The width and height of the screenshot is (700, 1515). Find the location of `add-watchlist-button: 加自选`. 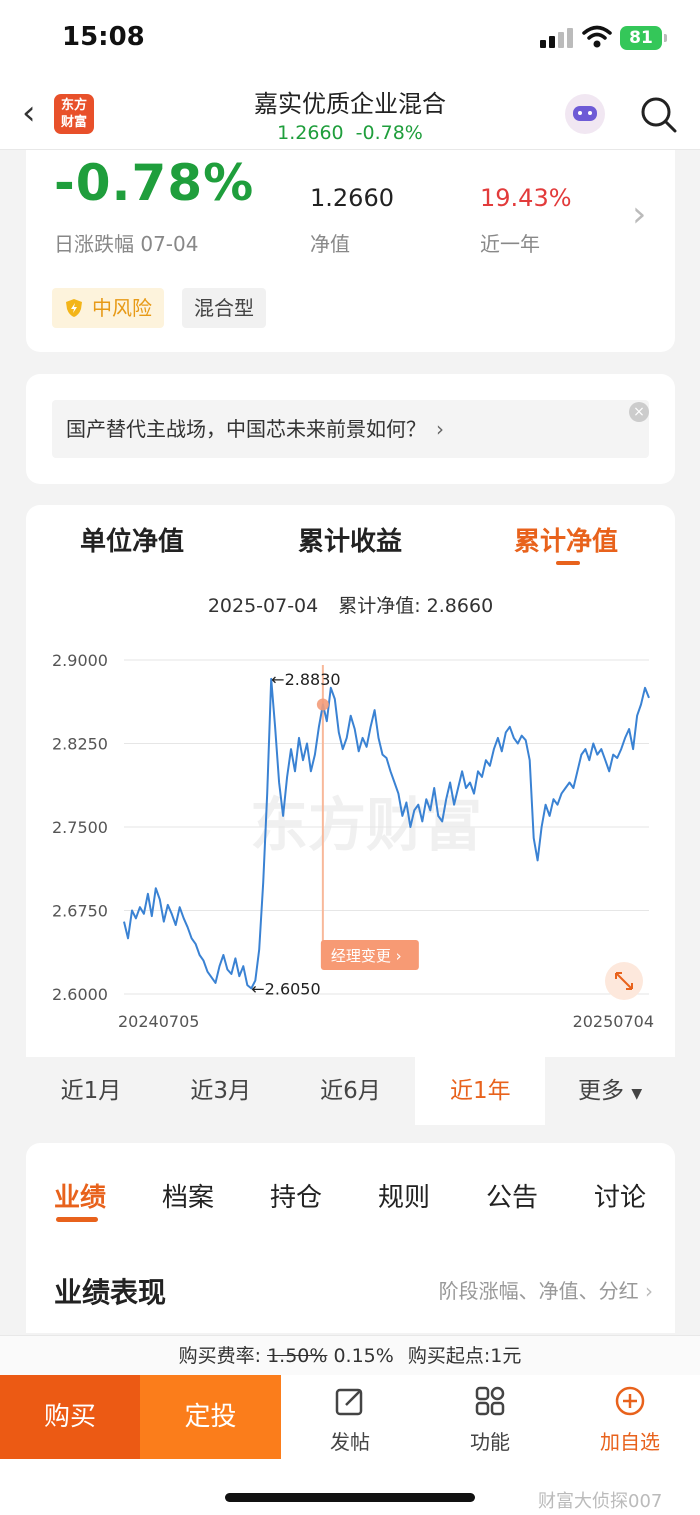

add-watchlist-button: 加自选 is located at coordinates (630, 1420).